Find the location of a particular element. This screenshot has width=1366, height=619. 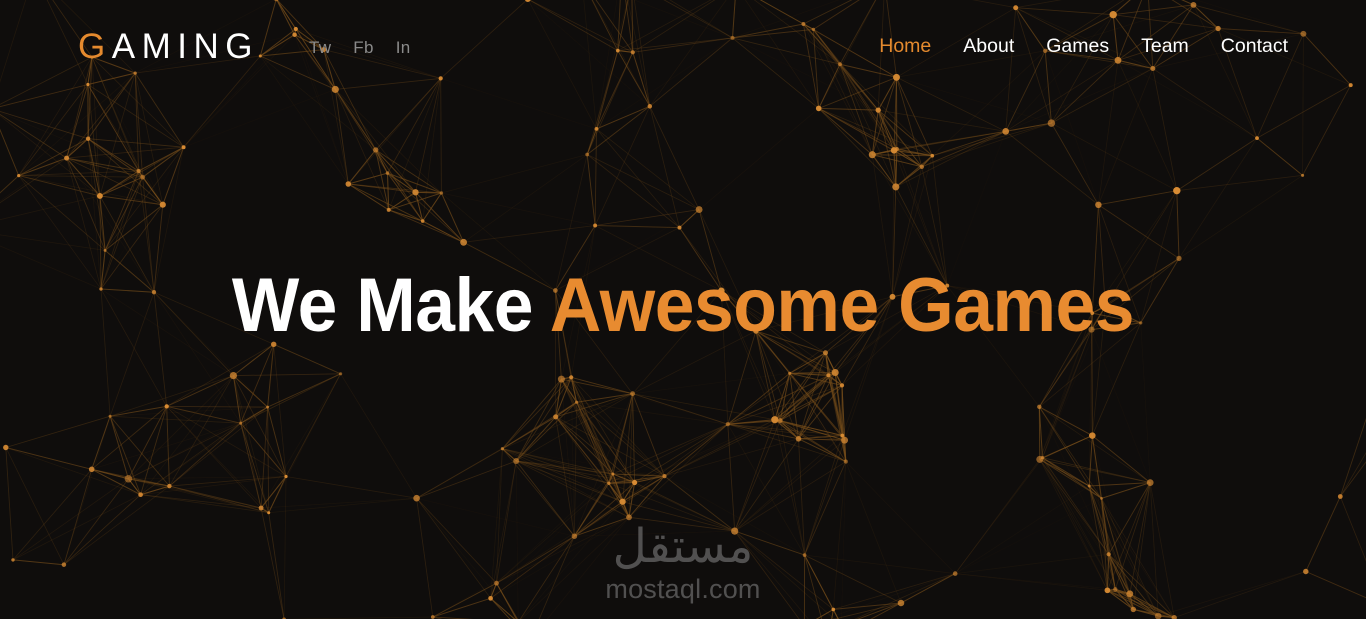

brand-logo: GAMING is located at coordinates (168, 46).